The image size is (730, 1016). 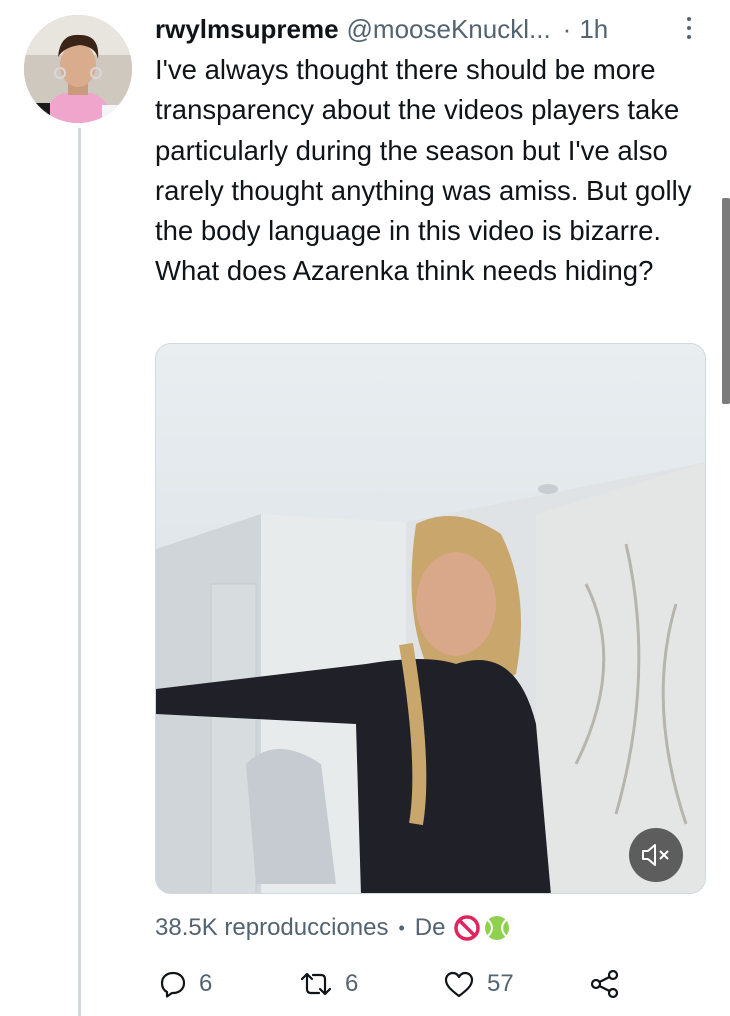 I want to click on share-icon, so click(x=604, y=984).